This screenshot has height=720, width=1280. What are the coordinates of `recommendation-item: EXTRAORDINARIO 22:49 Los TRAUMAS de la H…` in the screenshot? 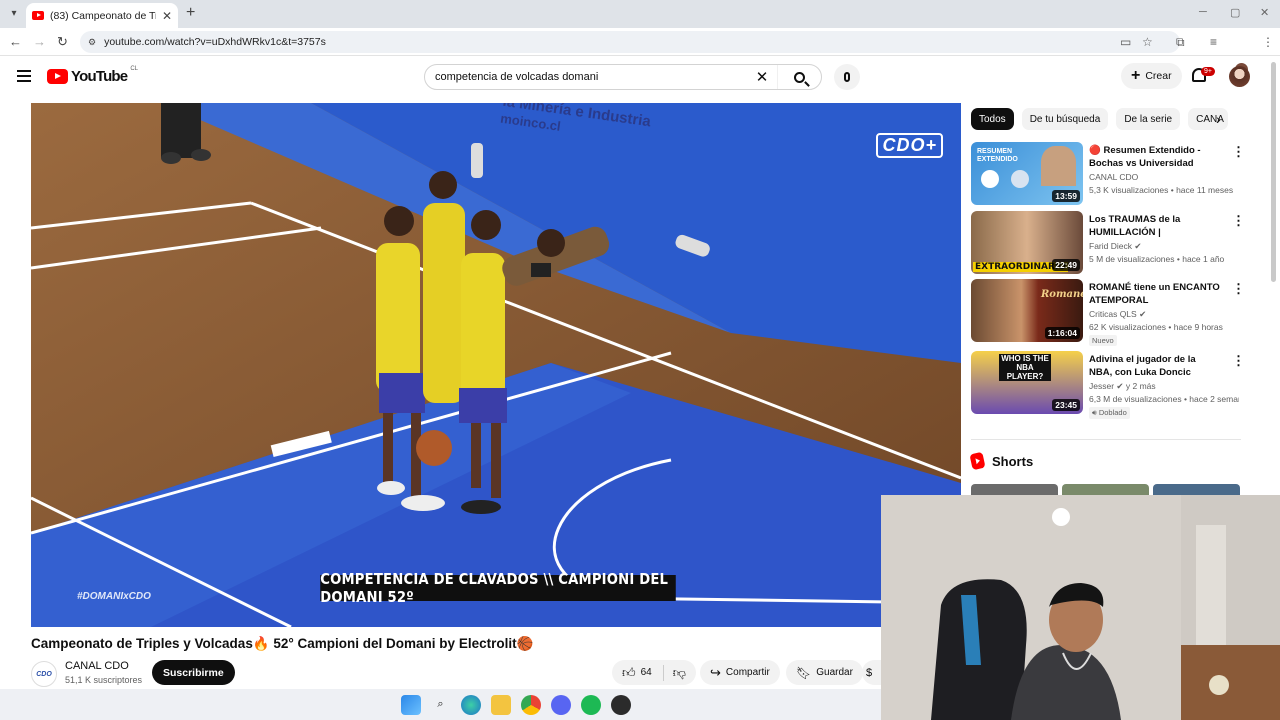 It's located at (1108, 243).